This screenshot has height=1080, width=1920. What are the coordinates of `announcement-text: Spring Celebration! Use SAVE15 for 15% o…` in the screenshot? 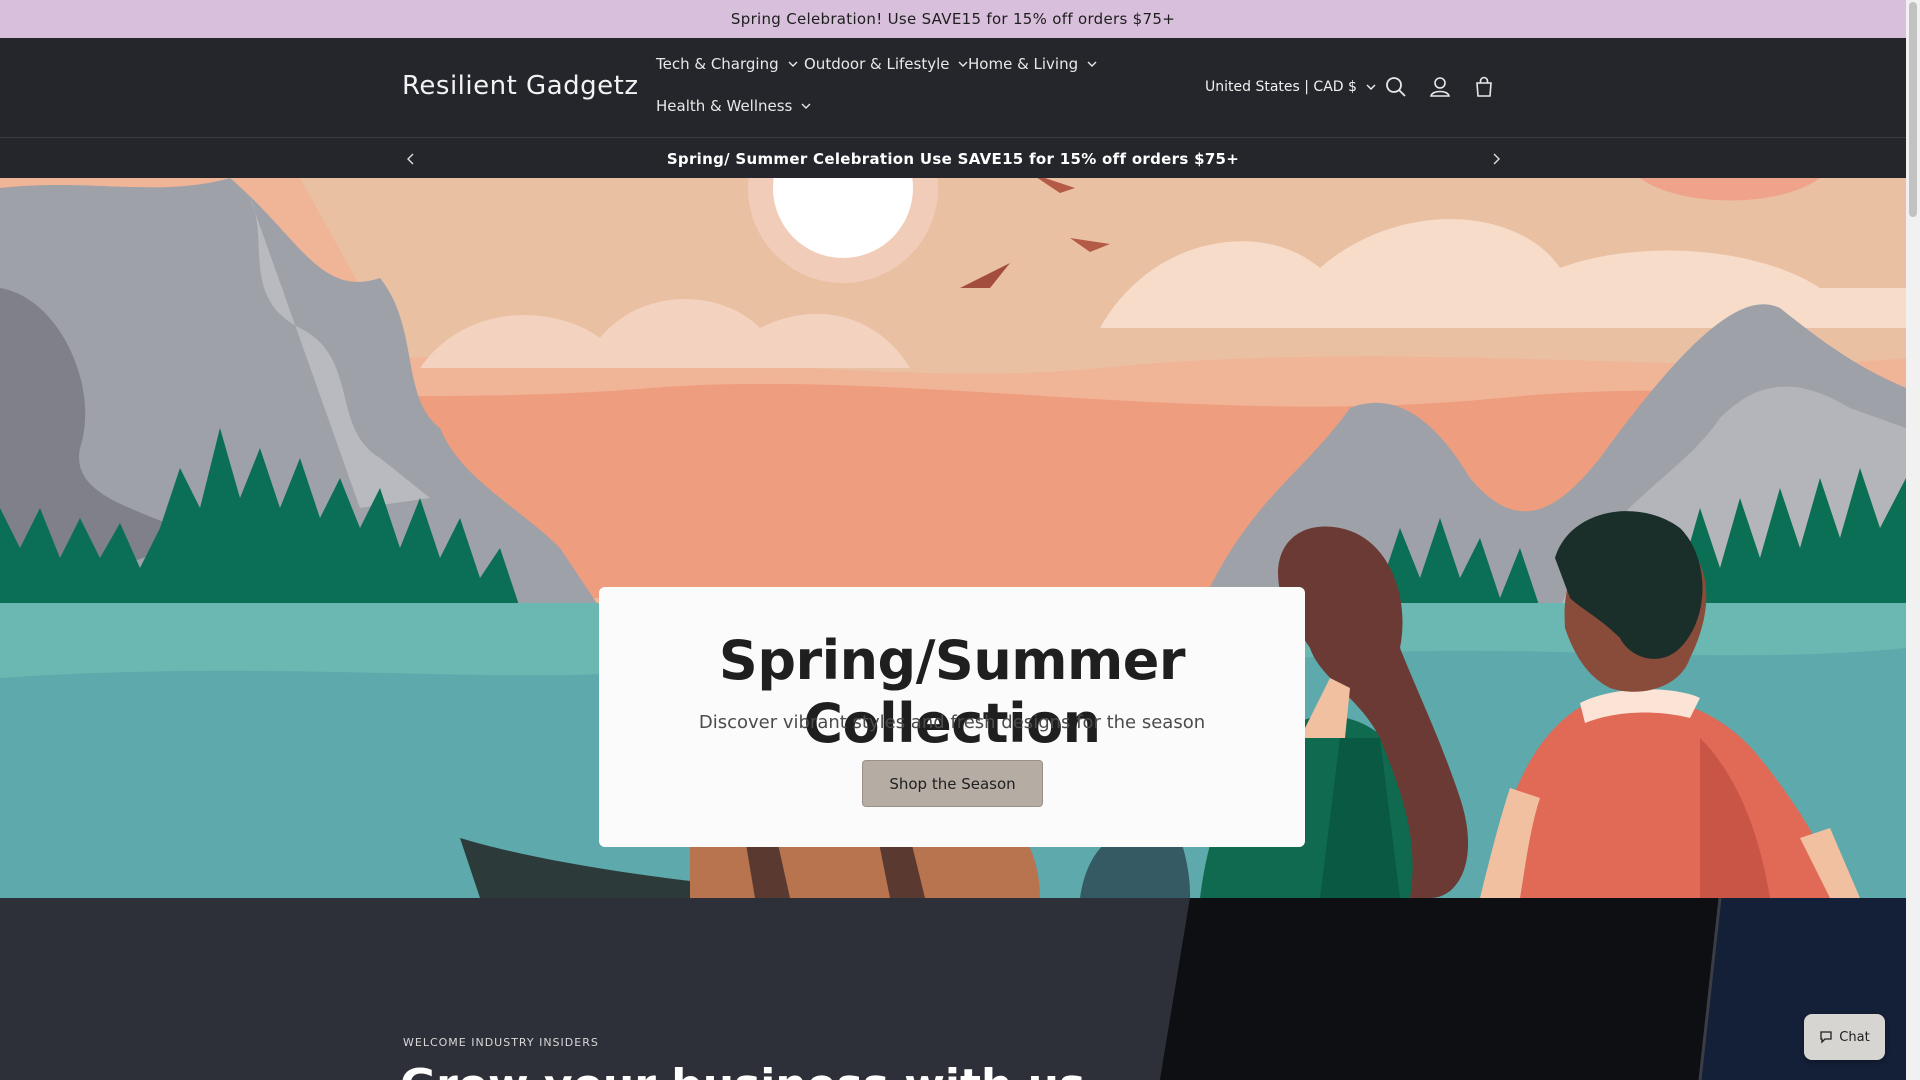 It's located at (953, 19).